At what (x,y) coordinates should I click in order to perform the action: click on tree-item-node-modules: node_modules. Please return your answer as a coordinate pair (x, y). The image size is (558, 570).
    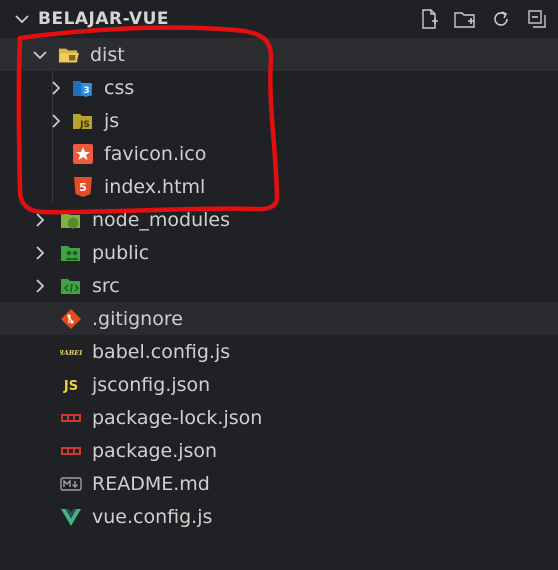
    Looking at the image, I should click on (279, 219).